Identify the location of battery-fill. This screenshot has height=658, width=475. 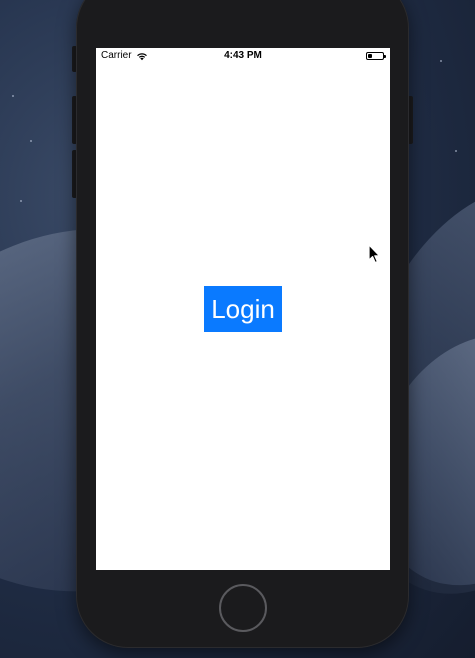
(370, 56).